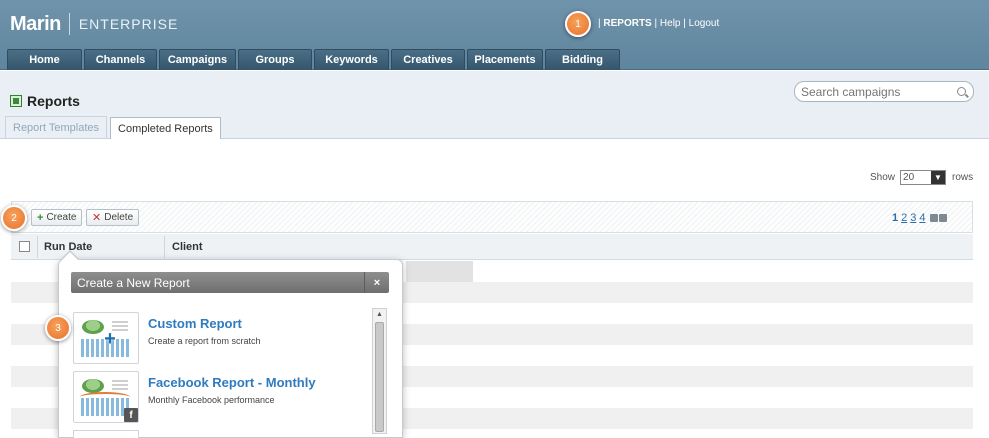 The width and height of the screenshot is (989, 438). I want to click on app-logo: Marin ENTERPRISE, so click(94, 24).